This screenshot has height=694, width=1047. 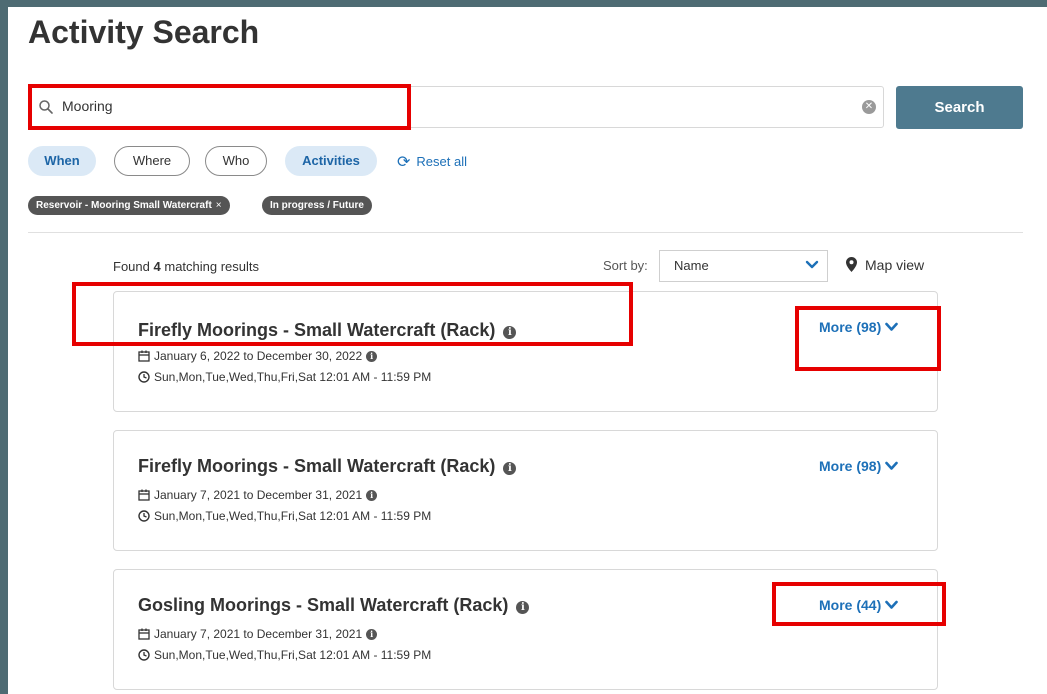 I want to click on reset-all-link: ⟳ Reset all, so click(x=432, y=162).